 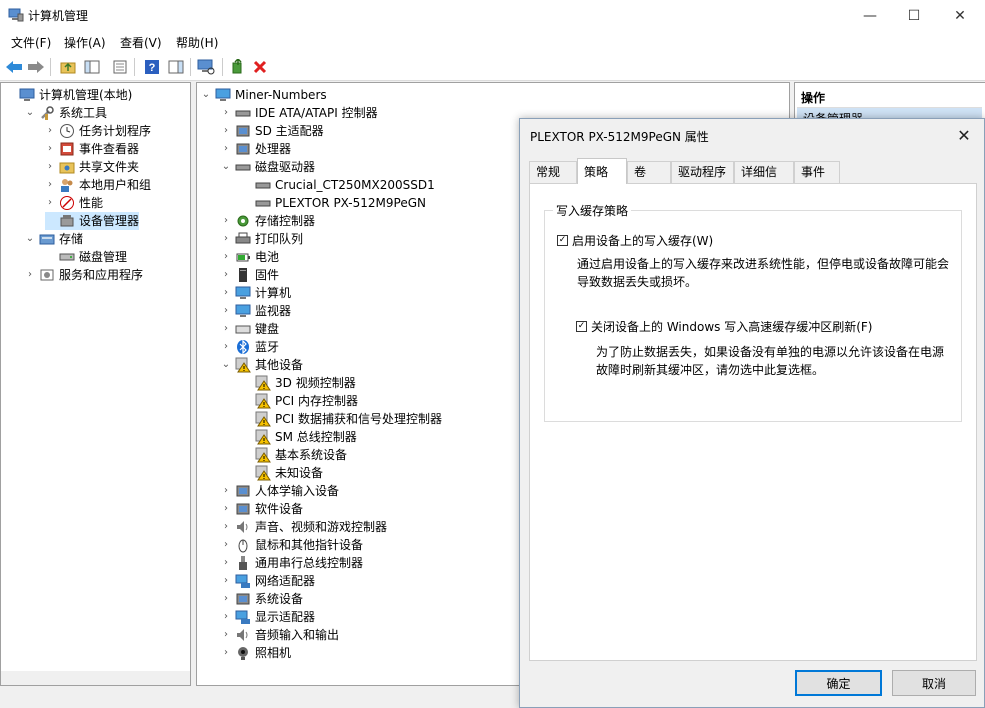 What do you see at coordinates (66, 113) in the screenshot?
I see `tree-system-tools: ⌄ 系统工具` at bounding box center [66, 113].